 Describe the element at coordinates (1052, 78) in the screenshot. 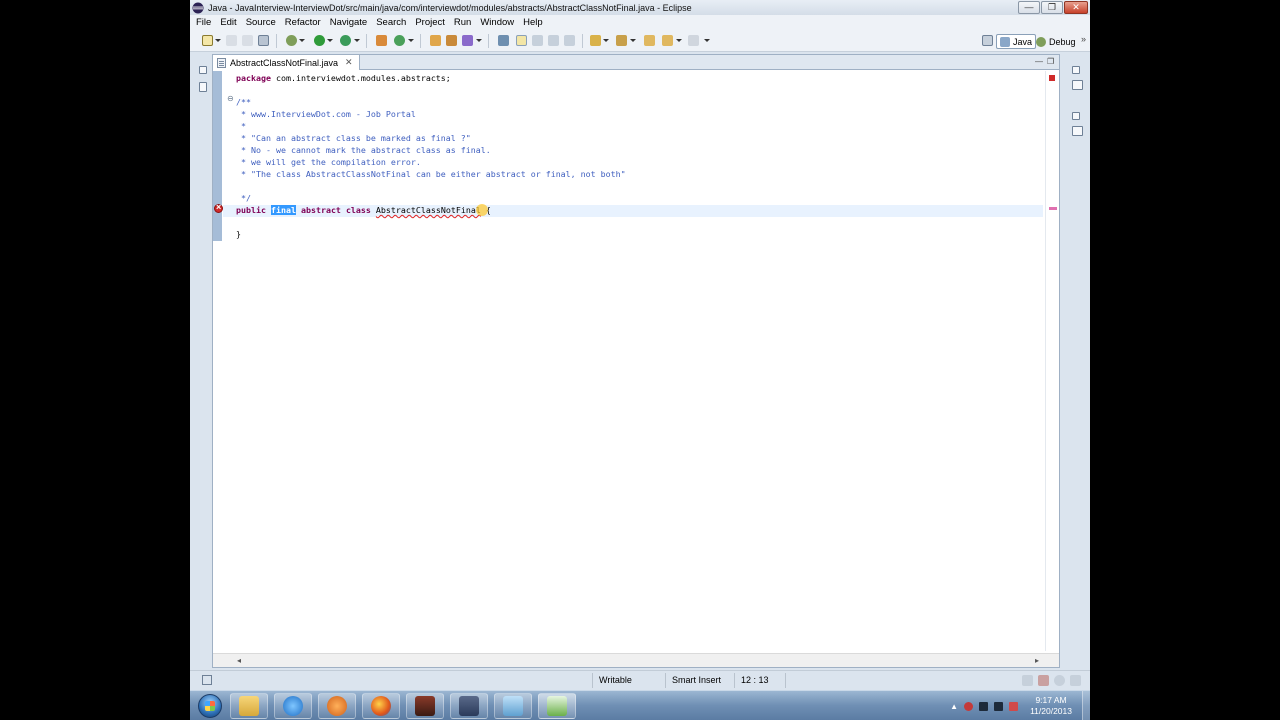

I see `error-summary-icon` at that location.